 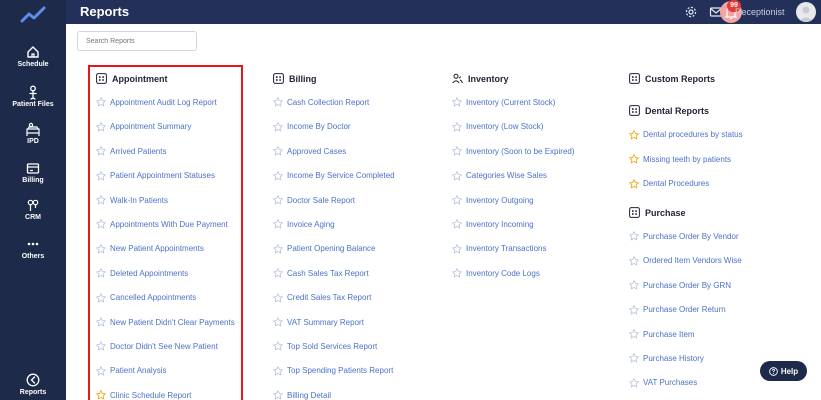 What do you see at coordinates (33, 96) in the screenshot?
I see `sidebar-item-patient-files: Patient Files` at bounding box center [33, 96].